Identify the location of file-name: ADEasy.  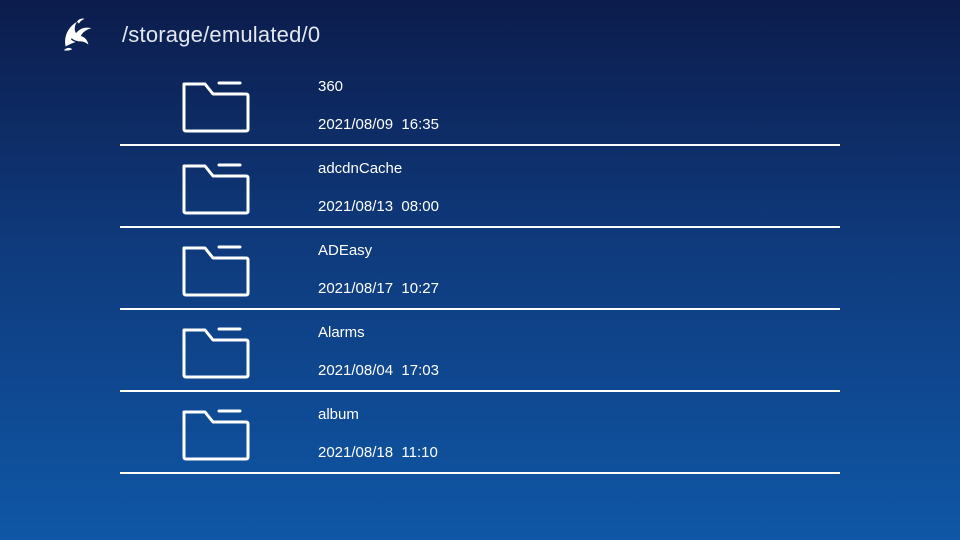
(345, 250).